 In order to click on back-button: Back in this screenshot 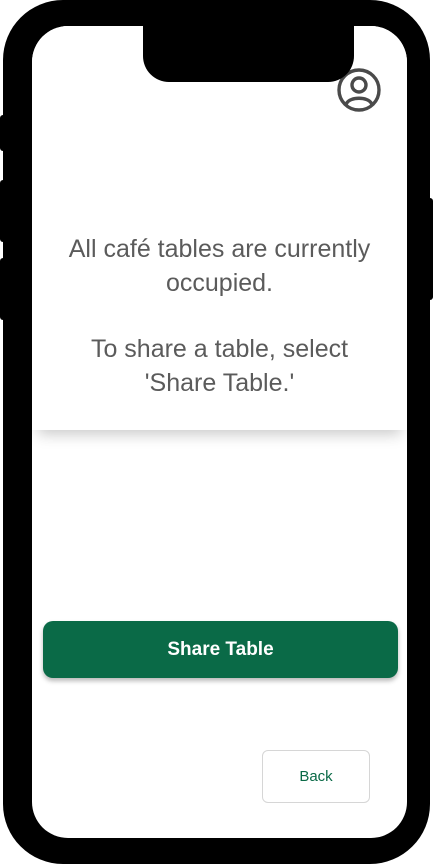, I will do `click(316, 776)`.